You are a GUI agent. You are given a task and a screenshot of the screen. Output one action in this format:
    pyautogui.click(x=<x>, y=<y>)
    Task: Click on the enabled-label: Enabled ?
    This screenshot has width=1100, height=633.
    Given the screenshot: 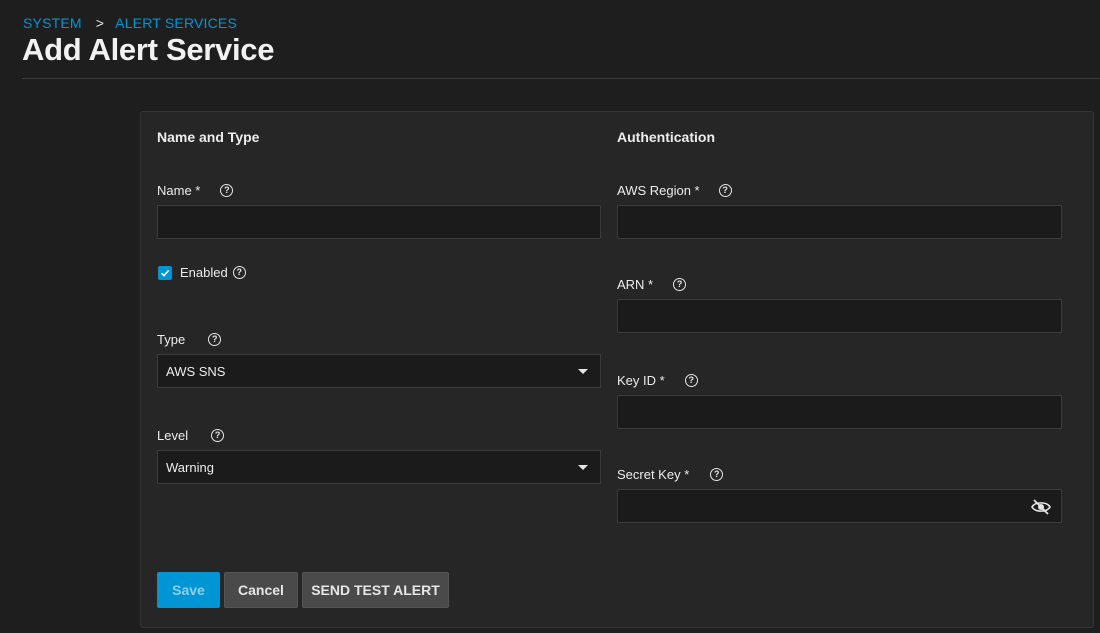 What is the action you would take?
    pyautogui.click(x=213, y=272)
    